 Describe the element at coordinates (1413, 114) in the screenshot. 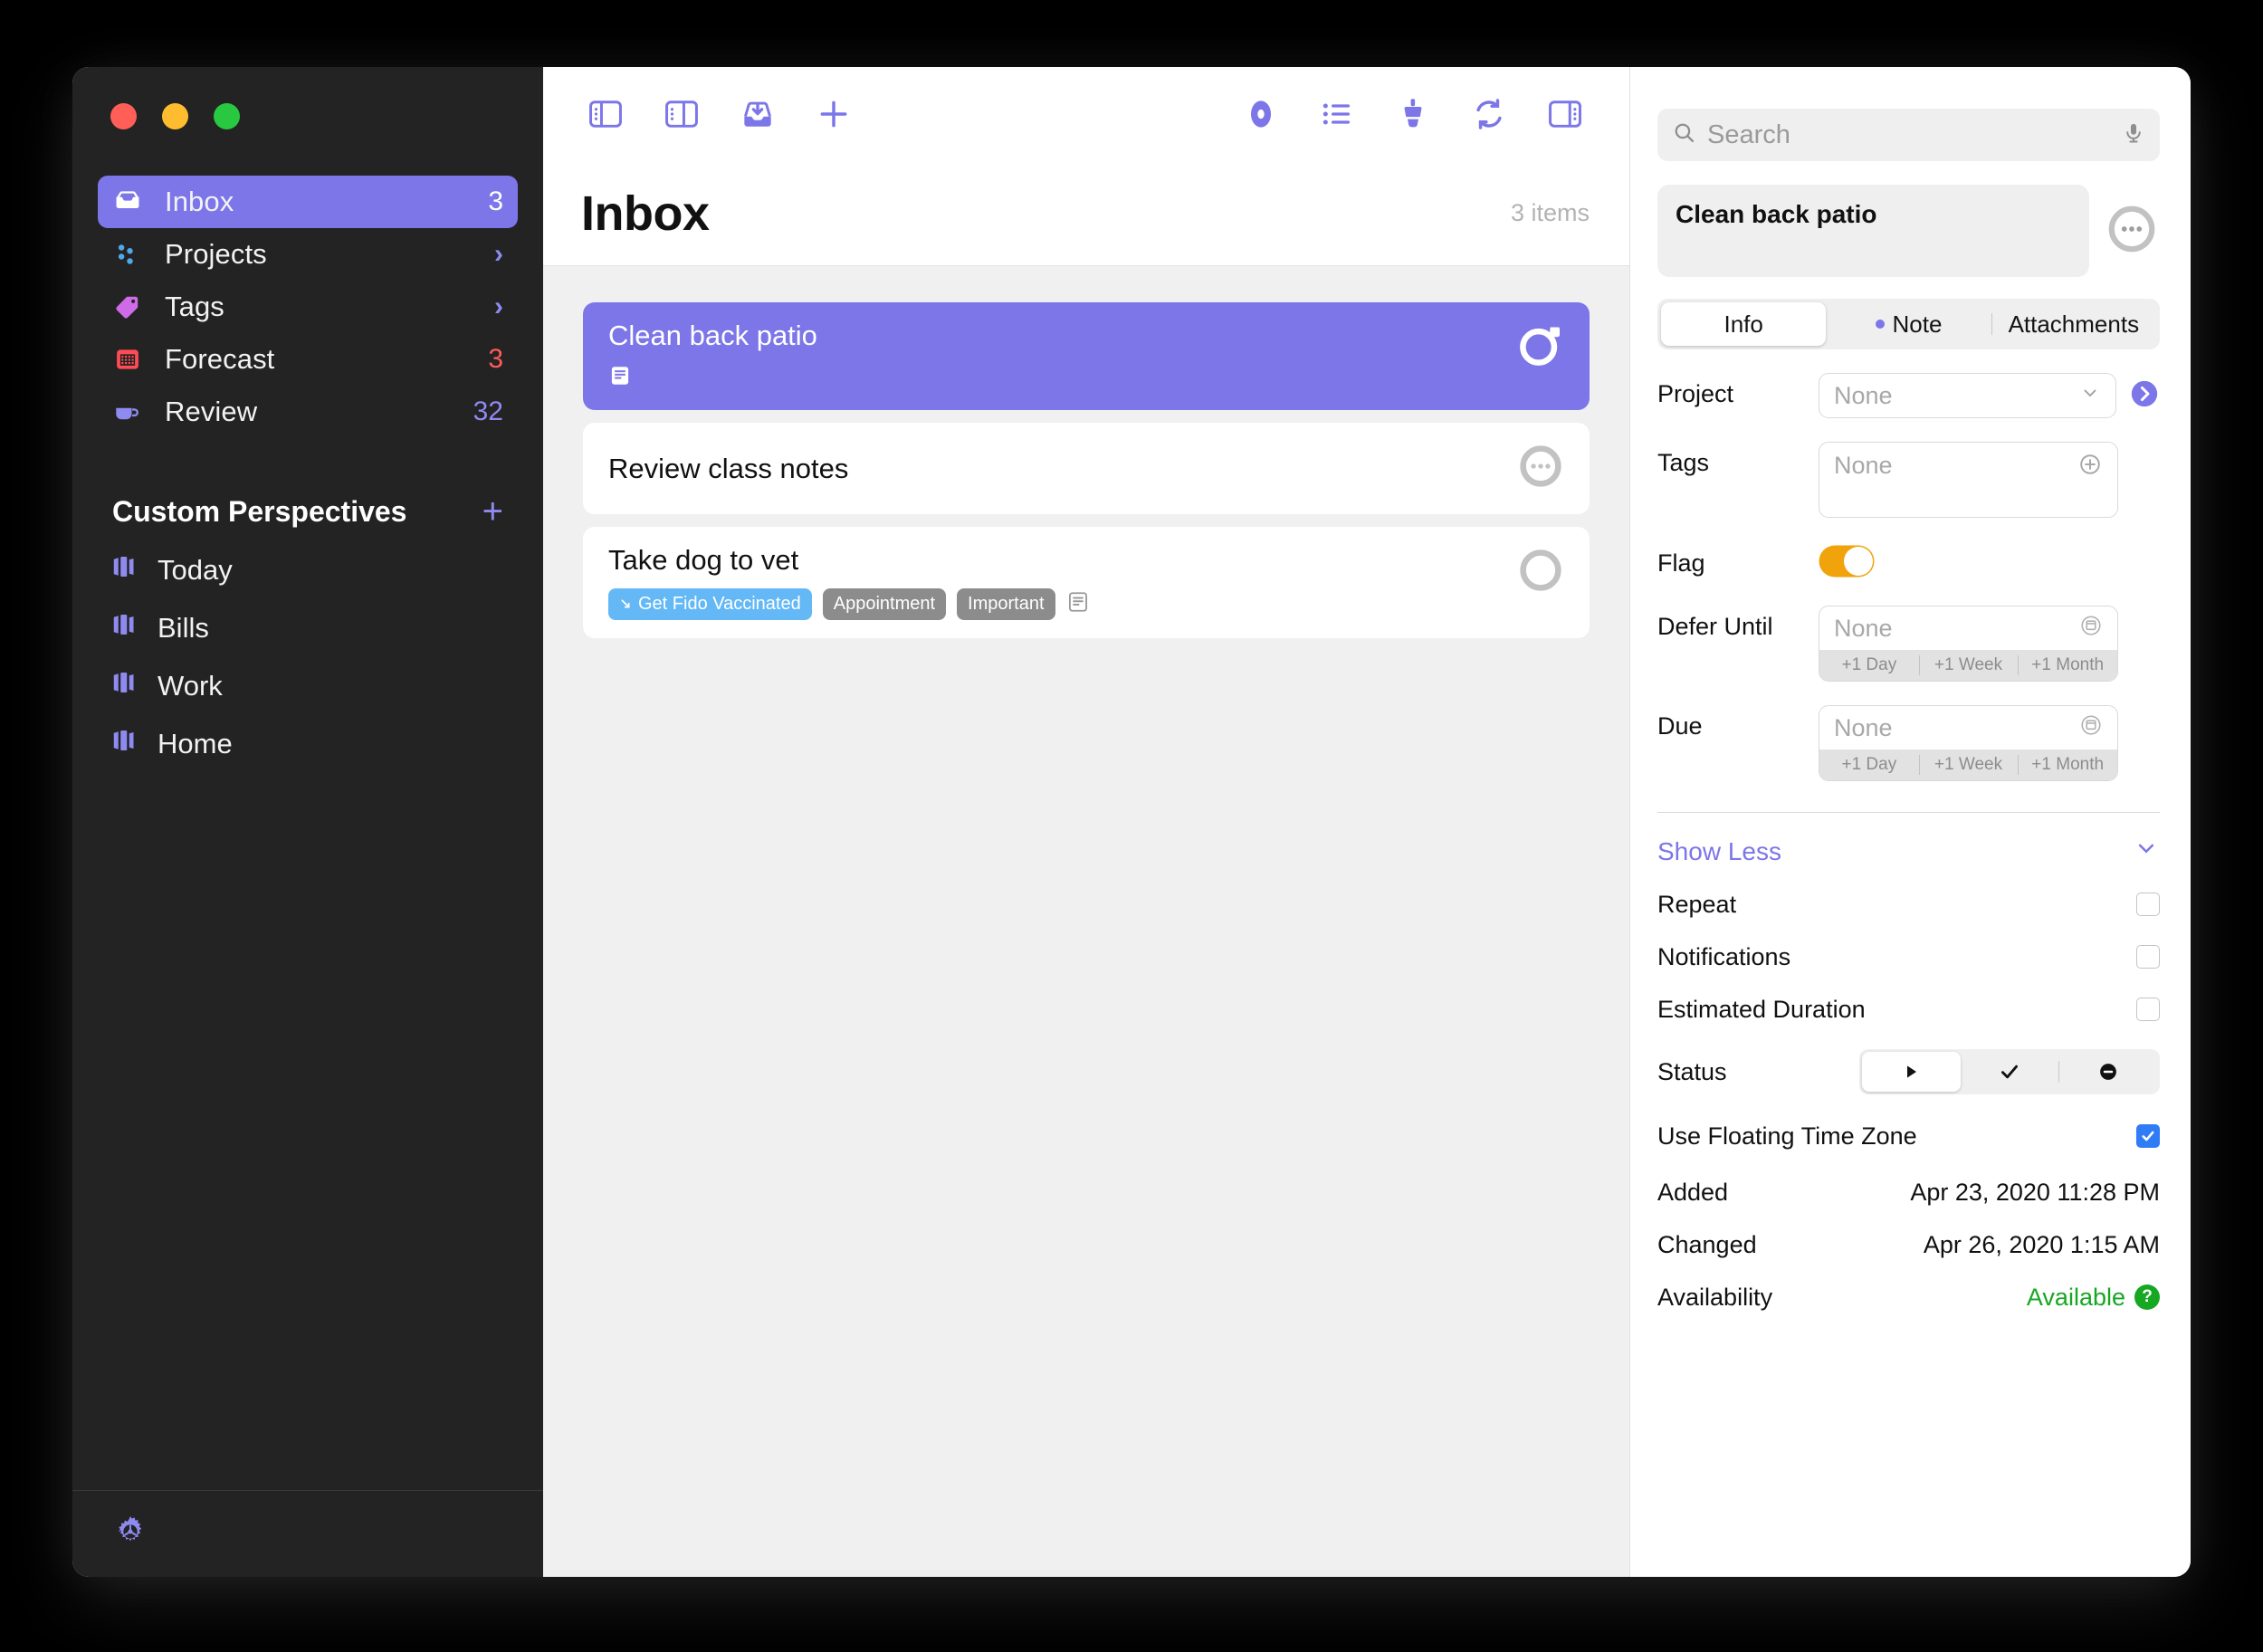

I see `paintbrush-styles-icon` at that location.